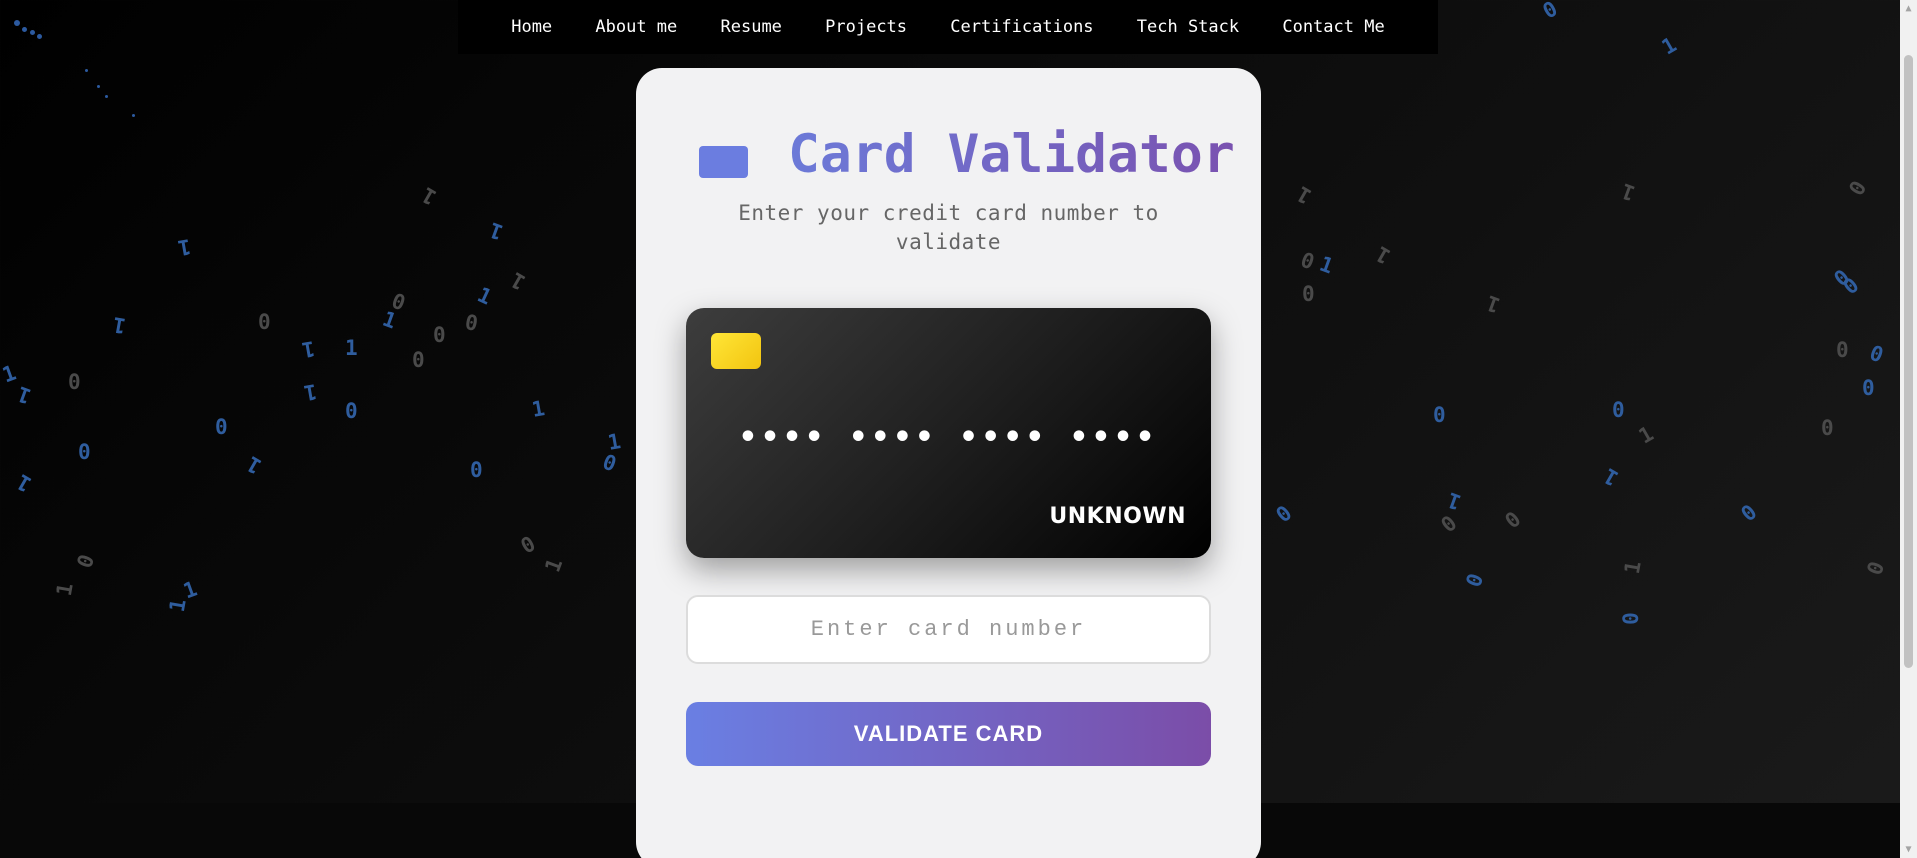  I want to click on title-row: Card Validator, so click(948, 155).